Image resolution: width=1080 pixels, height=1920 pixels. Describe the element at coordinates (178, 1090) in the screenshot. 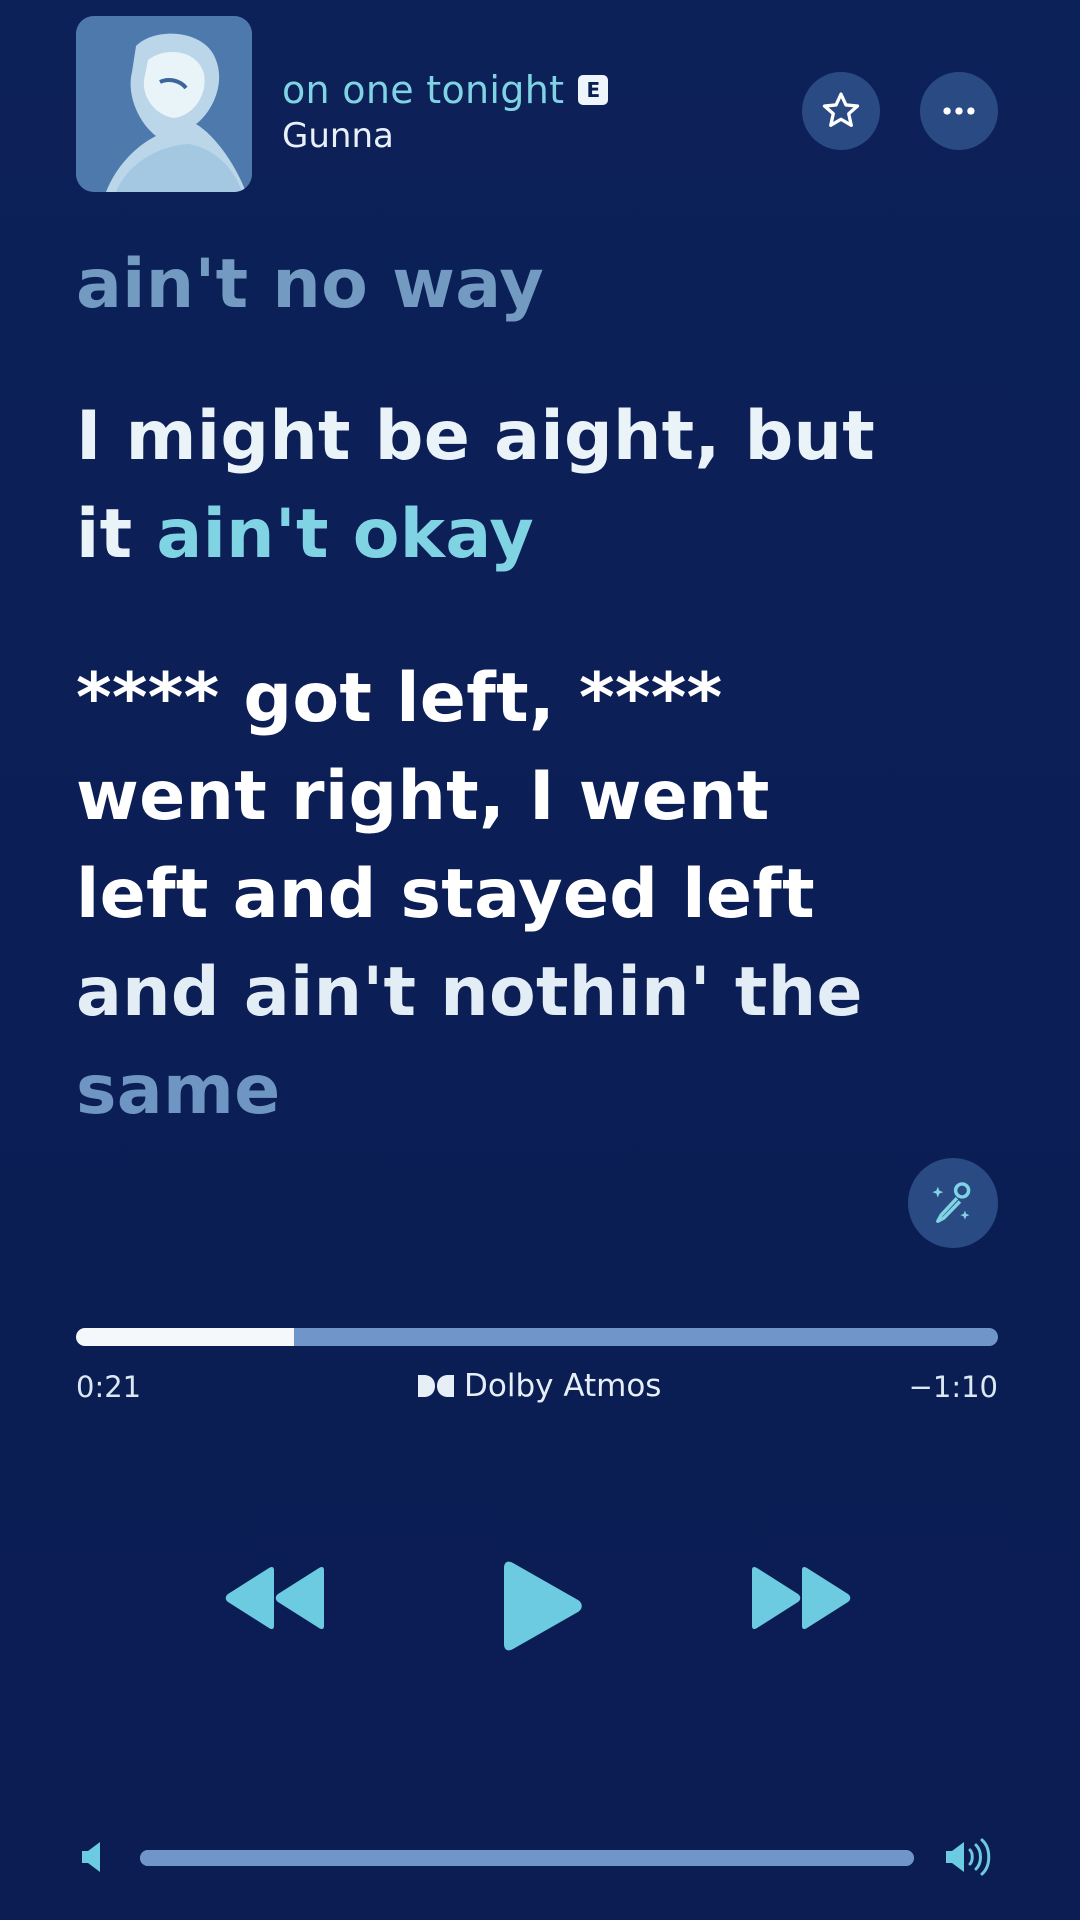

I see `lyric-next-line: same` at that location.